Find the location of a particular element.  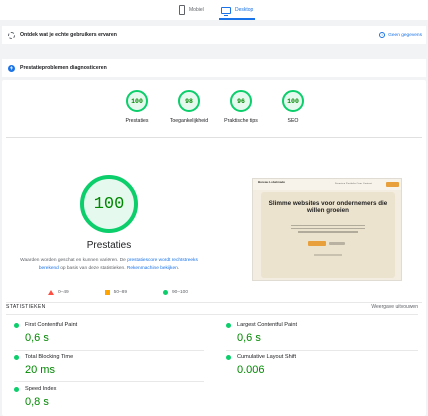

no-data-link: i Geen gegevens is located at coordinates (400, 35).